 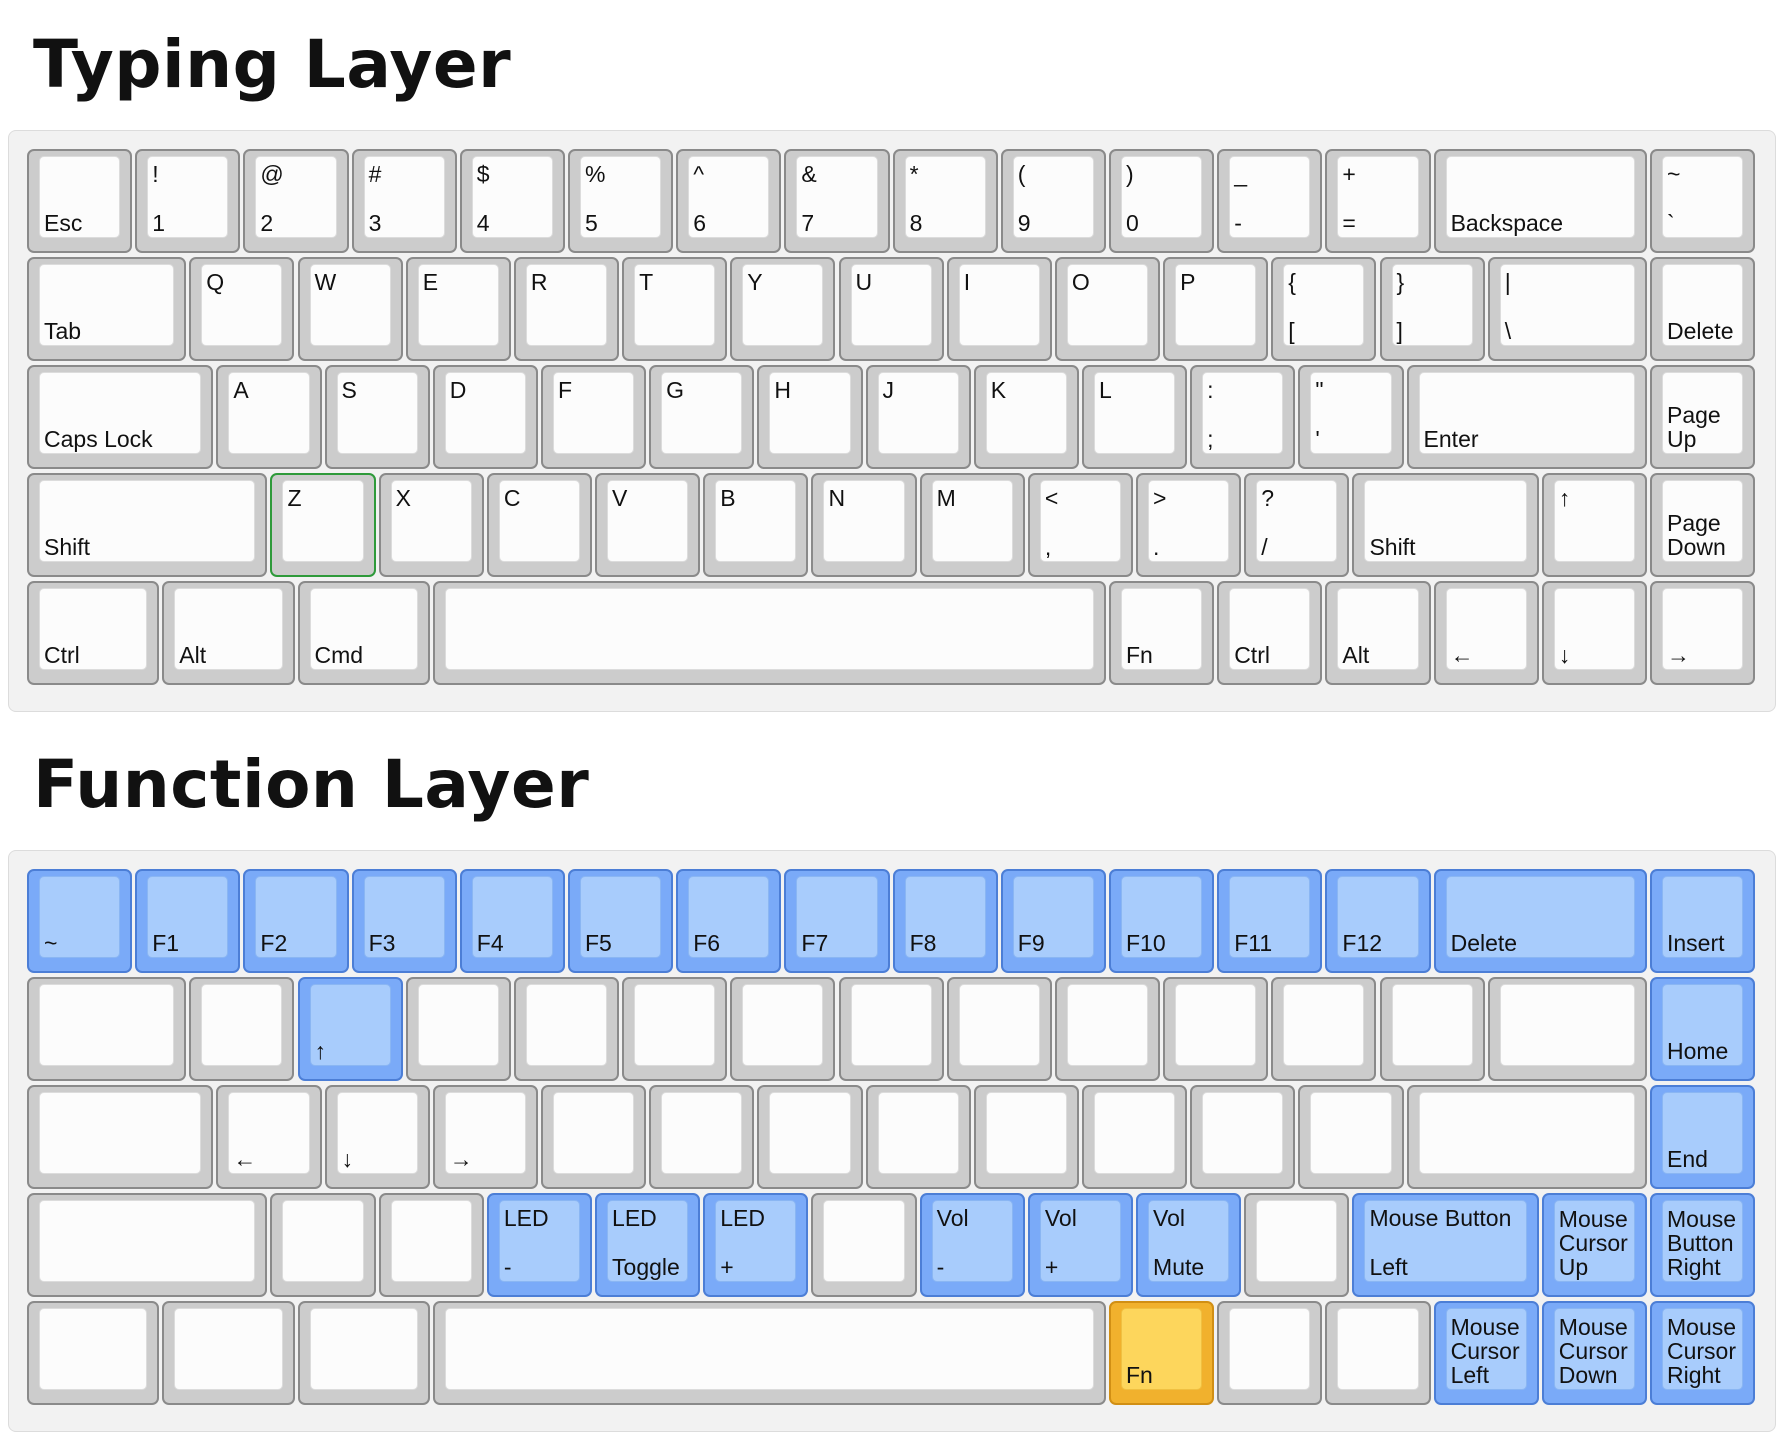 I want to click on key-f6: F6, so click(x=729, y=921).